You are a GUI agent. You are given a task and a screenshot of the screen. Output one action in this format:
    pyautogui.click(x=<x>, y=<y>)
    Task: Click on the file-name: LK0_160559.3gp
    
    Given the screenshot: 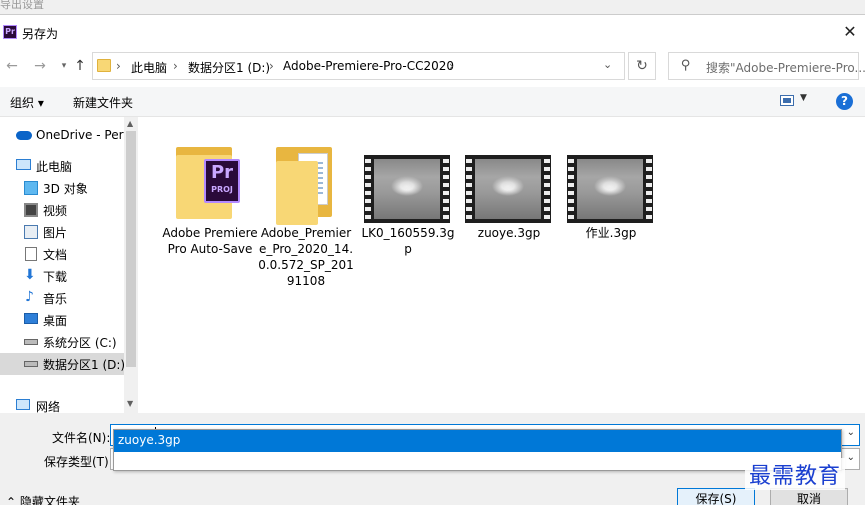 What is the action you would take?
    pyautogui.click(x=408, y=241)
    